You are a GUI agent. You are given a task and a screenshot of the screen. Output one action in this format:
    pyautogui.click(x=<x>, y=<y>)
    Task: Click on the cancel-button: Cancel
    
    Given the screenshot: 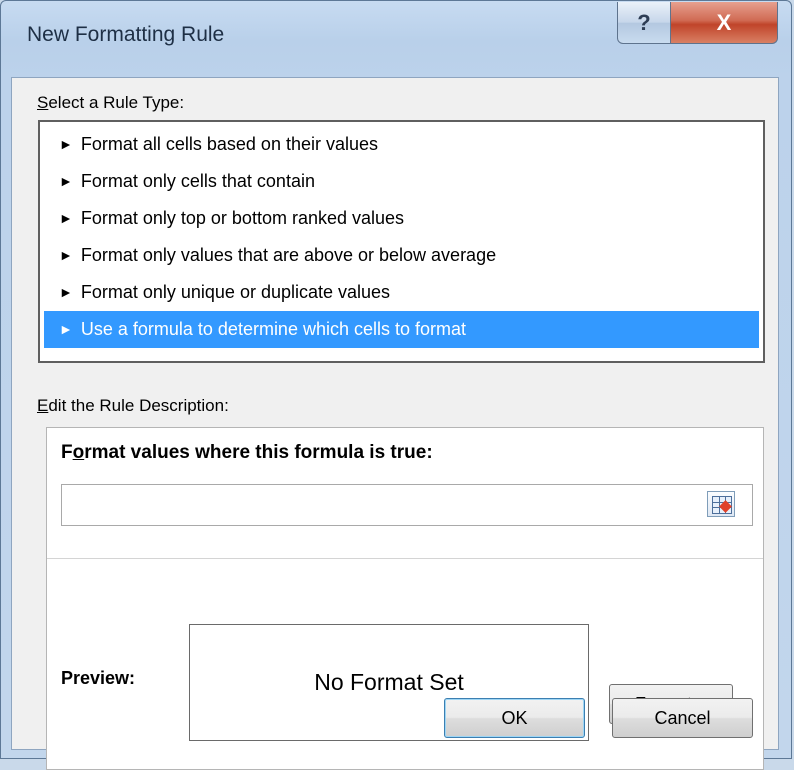 What is the action you would take?
    pyautogui.click(x=682, y=718)
    